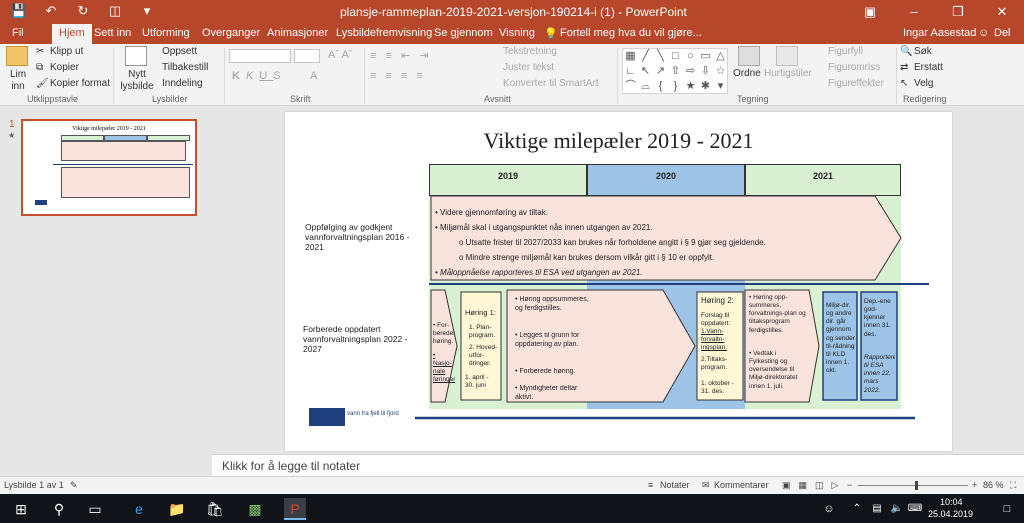 The width and height of the screenshot is (1024, 523). Describe the element at coordinates (259, 76) in the screenshot. I see `font-format-icons: KKUS` at that location.